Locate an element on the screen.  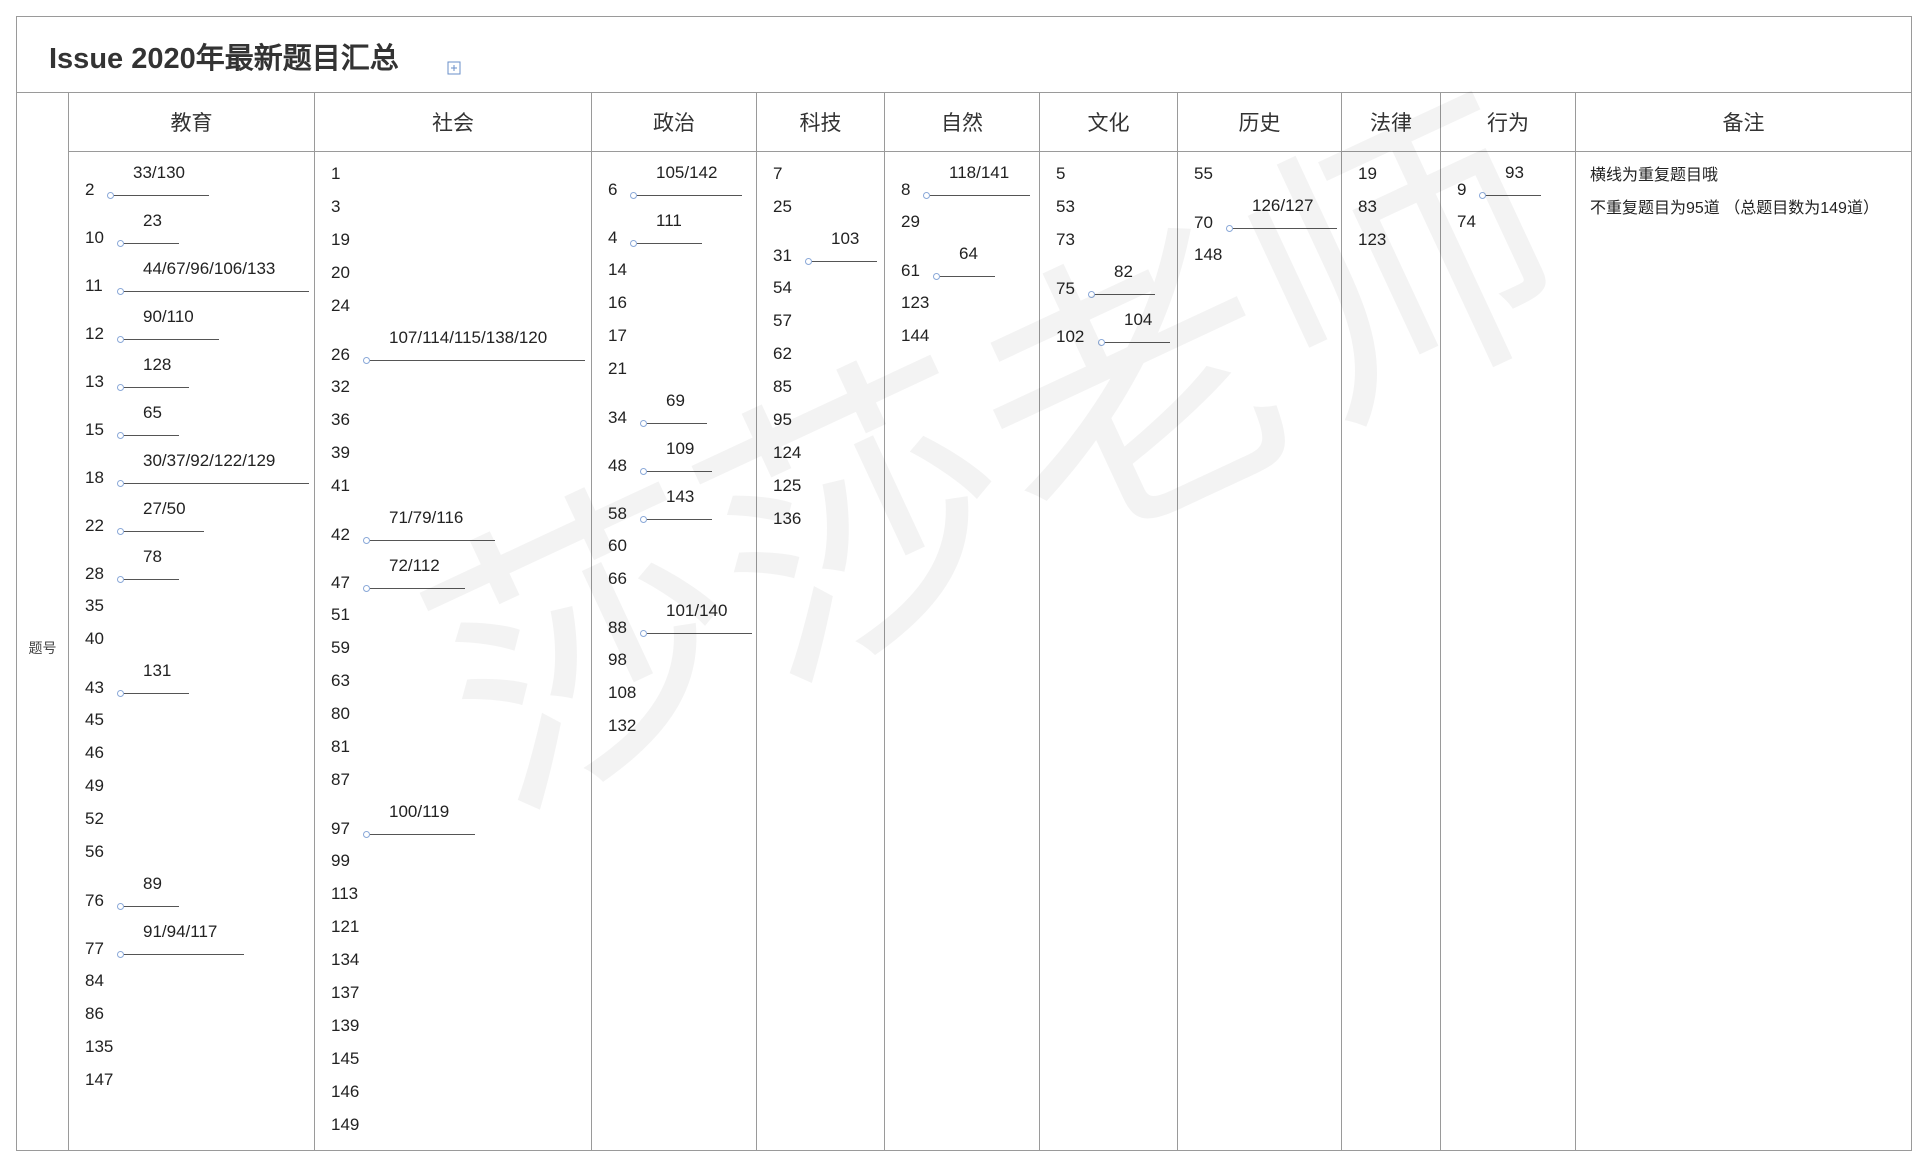
question-number: 80 is located at coordinates (340, 713).